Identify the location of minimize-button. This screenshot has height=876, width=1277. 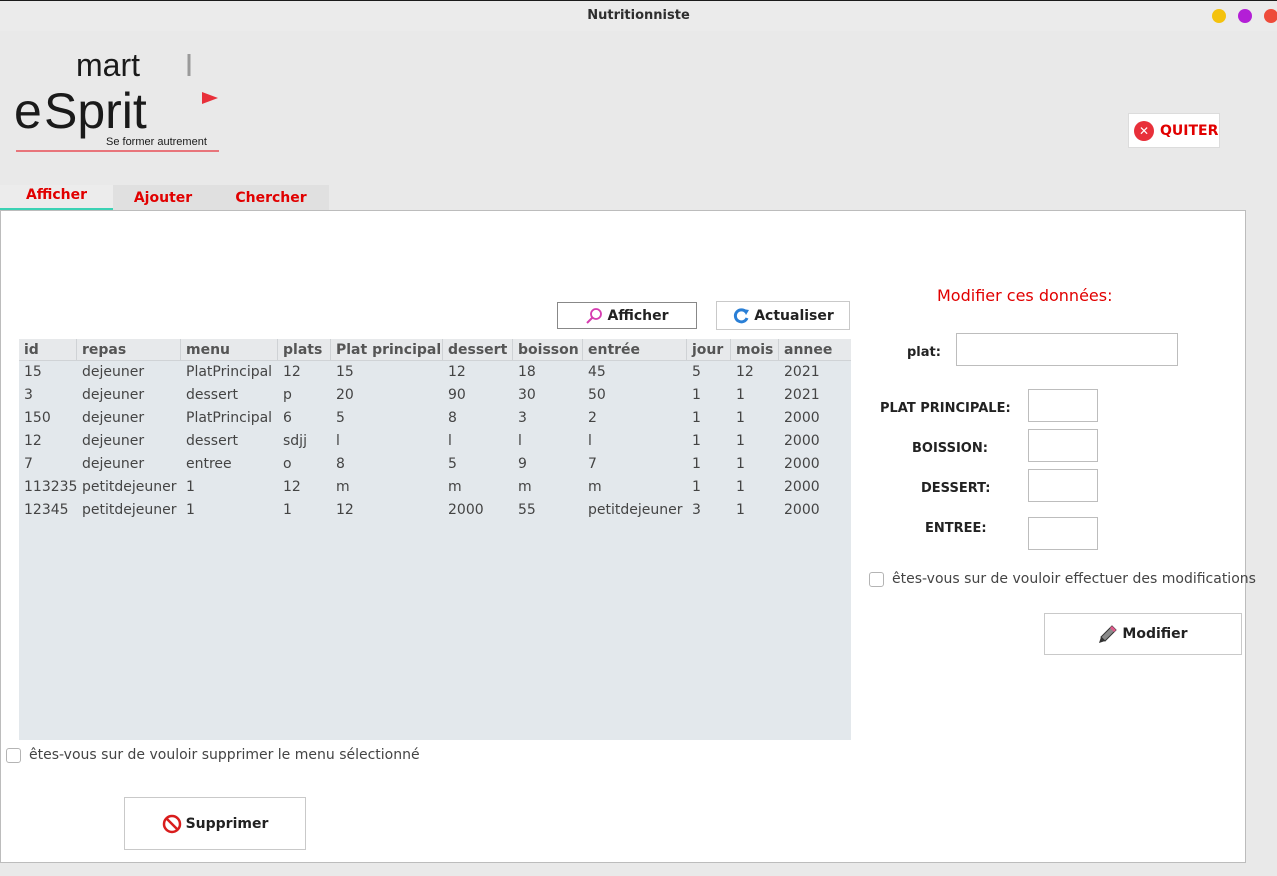
(1219, 16).